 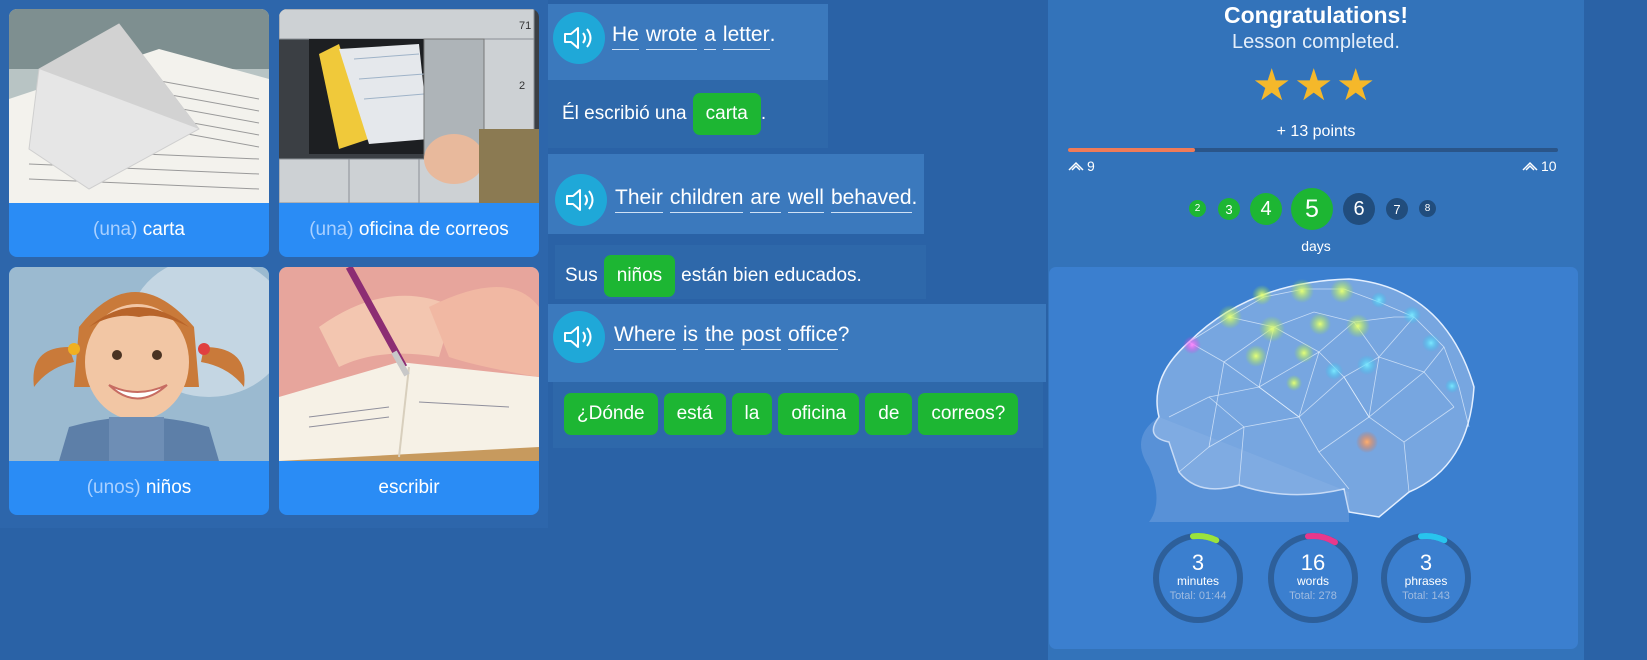 I want to click on smiling-girl-image, so click(x=139, y=364).